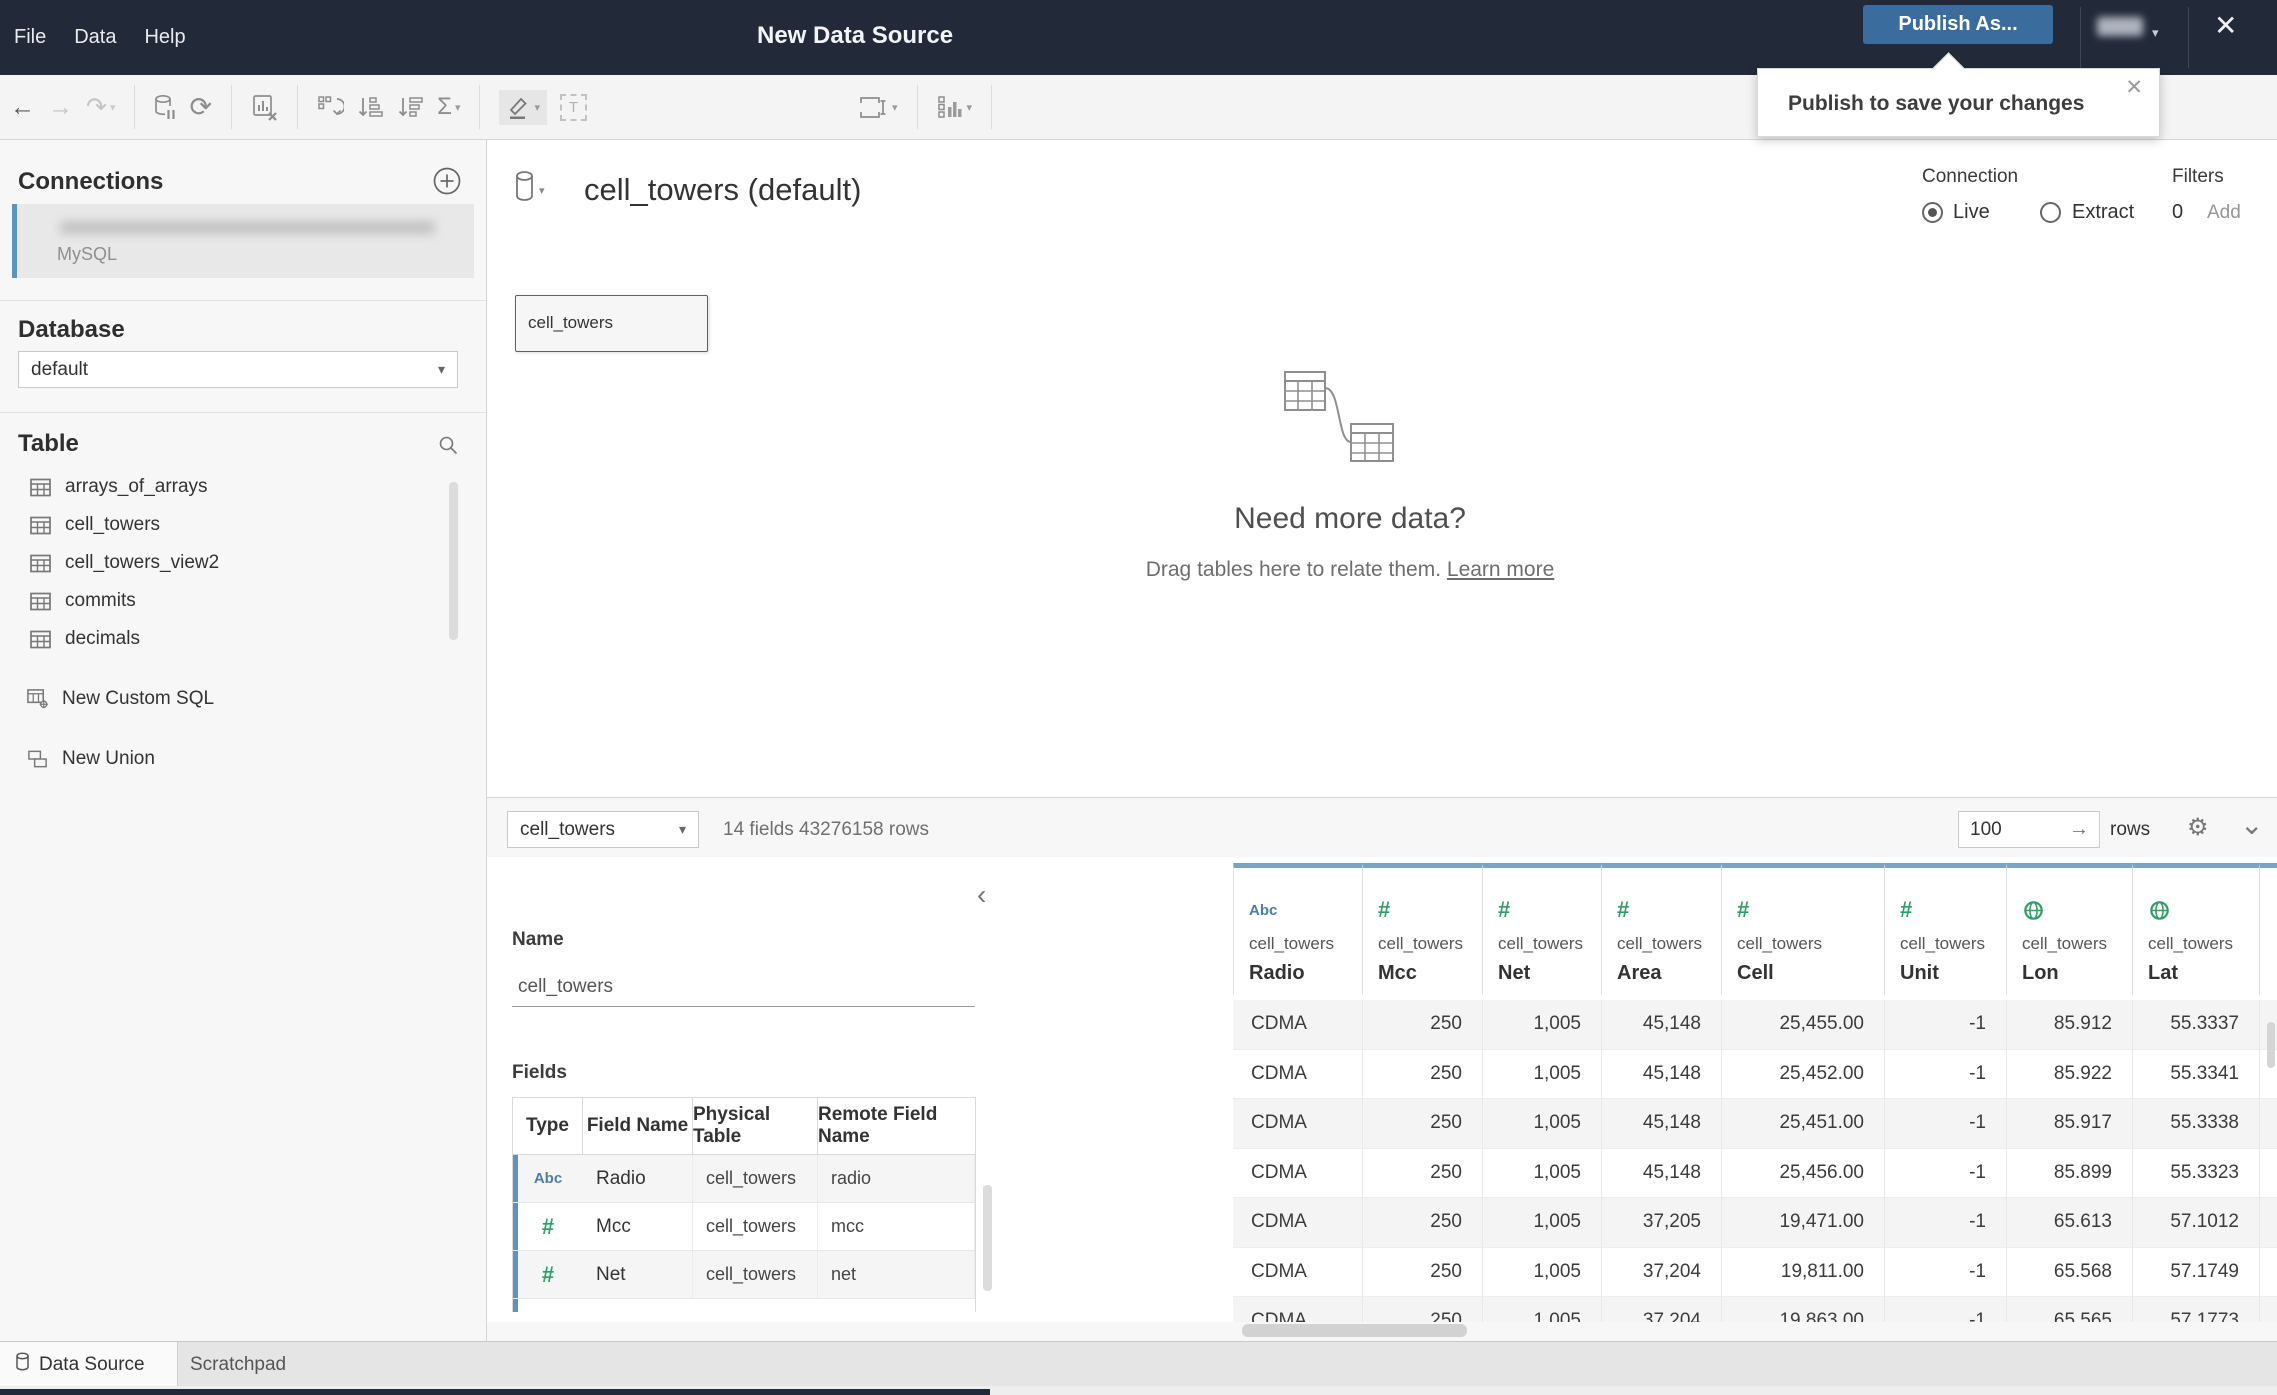 The image size is (2277, 1395). I want to click on show-cards-icon: ▾, so click(954, 107).